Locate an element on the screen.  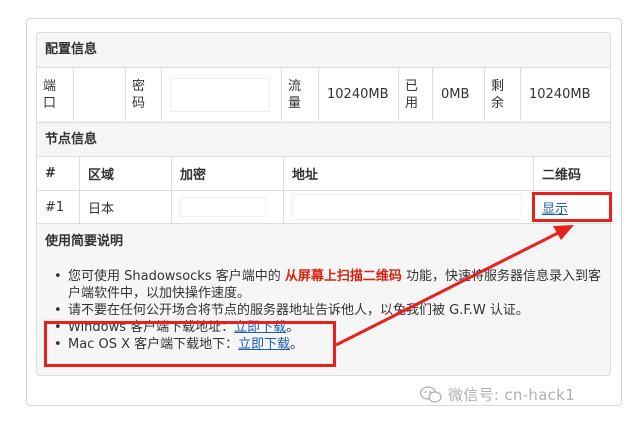
traffic-value: 10240MB is located at coordinates (358, 94).